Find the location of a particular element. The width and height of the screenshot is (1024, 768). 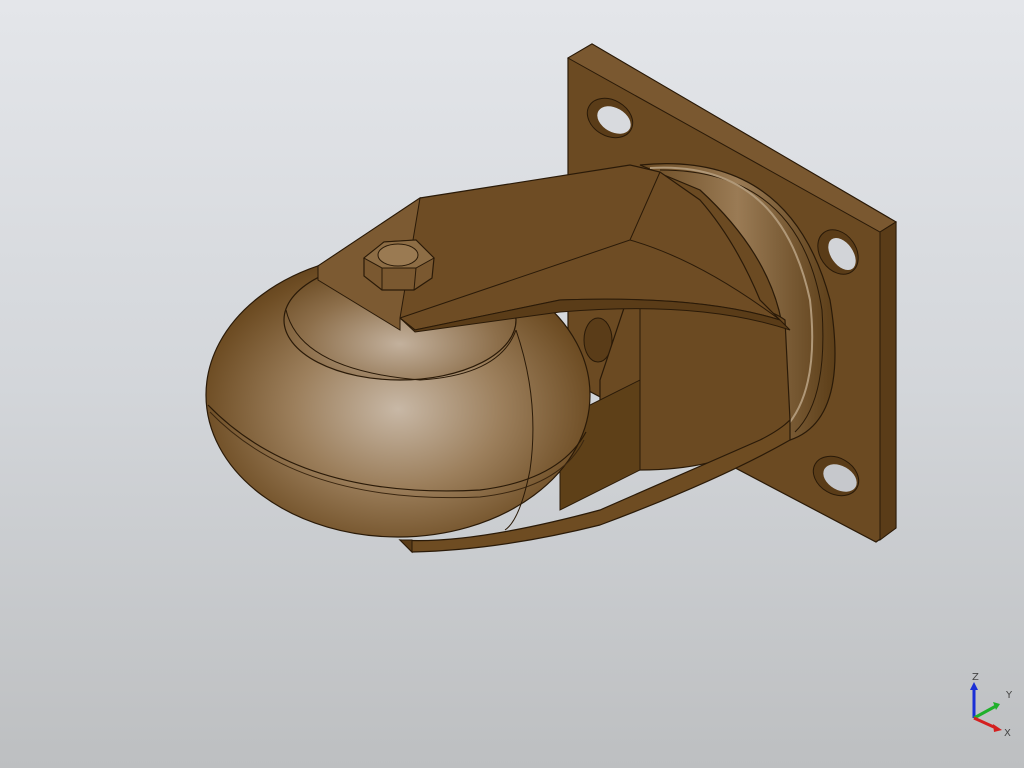

y-axis-label: Y is located at coordinates (1009, 695).